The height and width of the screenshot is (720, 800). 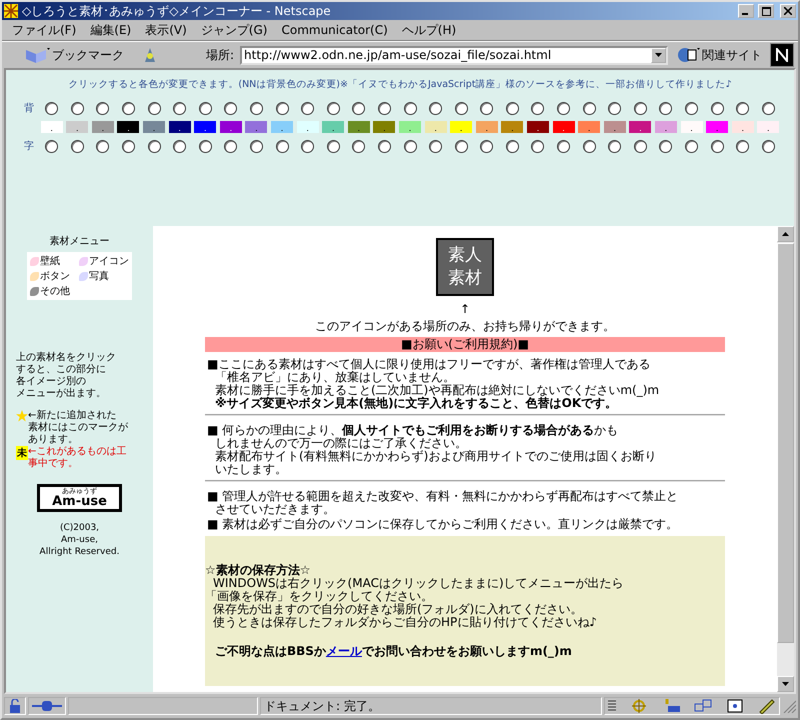 What do you see at coordinates (766, 11) in the screenshot?
I see `maximize-button` at bounding box center [766, 11].